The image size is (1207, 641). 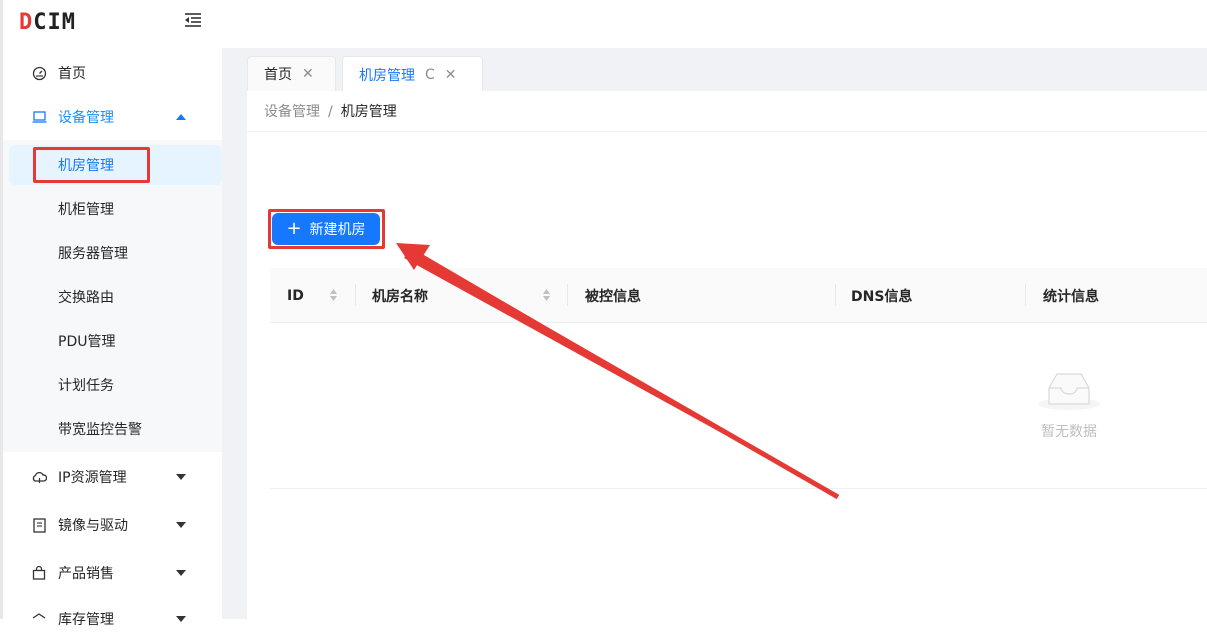 What do you see at coordinates (93, 254) in the screenshot?
I see `sidebar-subitem-label: 服务器管理` at bounding box center [93, 254].